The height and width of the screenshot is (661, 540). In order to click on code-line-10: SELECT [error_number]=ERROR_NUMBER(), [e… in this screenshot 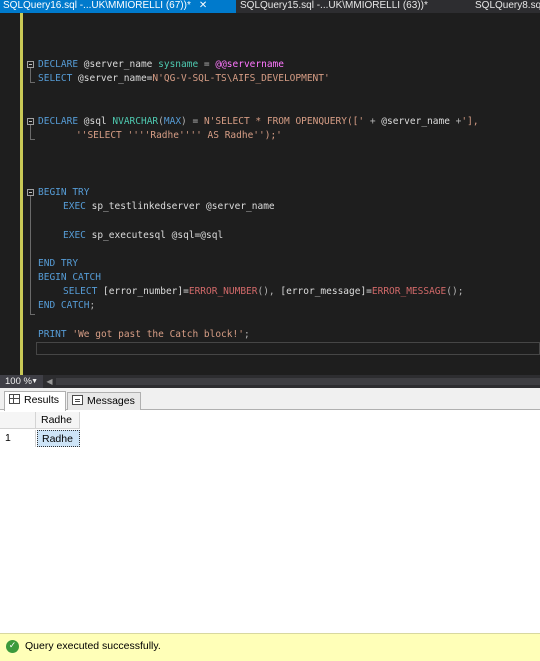, I will do `click(263, 291)`.